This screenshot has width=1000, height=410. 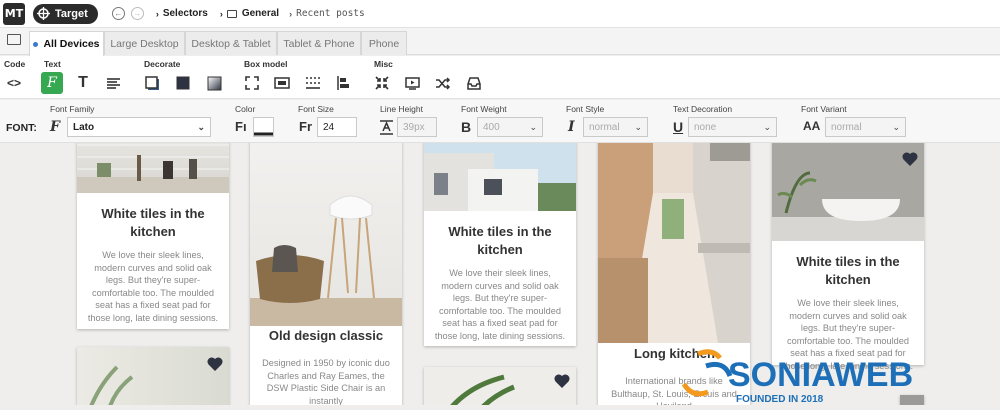 I want to click on forward-arrow-icon: →, so click(x=137, y=13).